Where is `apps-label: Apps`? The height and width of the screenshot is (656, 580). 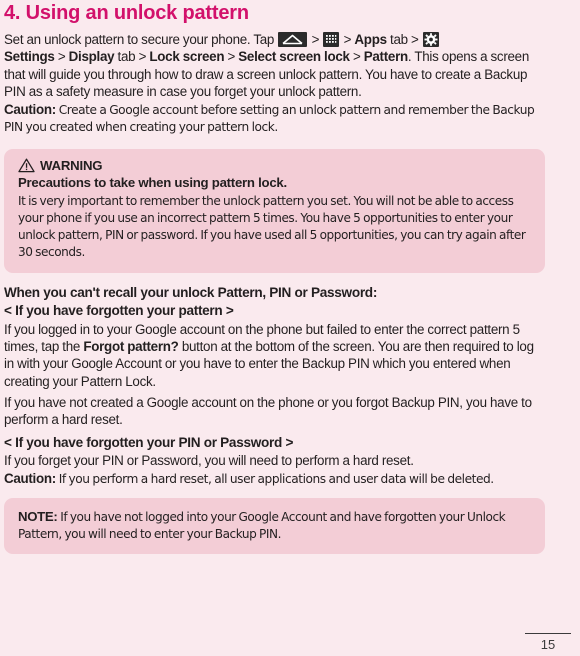 apps-label: Apps is located at coordinates (370, 39).